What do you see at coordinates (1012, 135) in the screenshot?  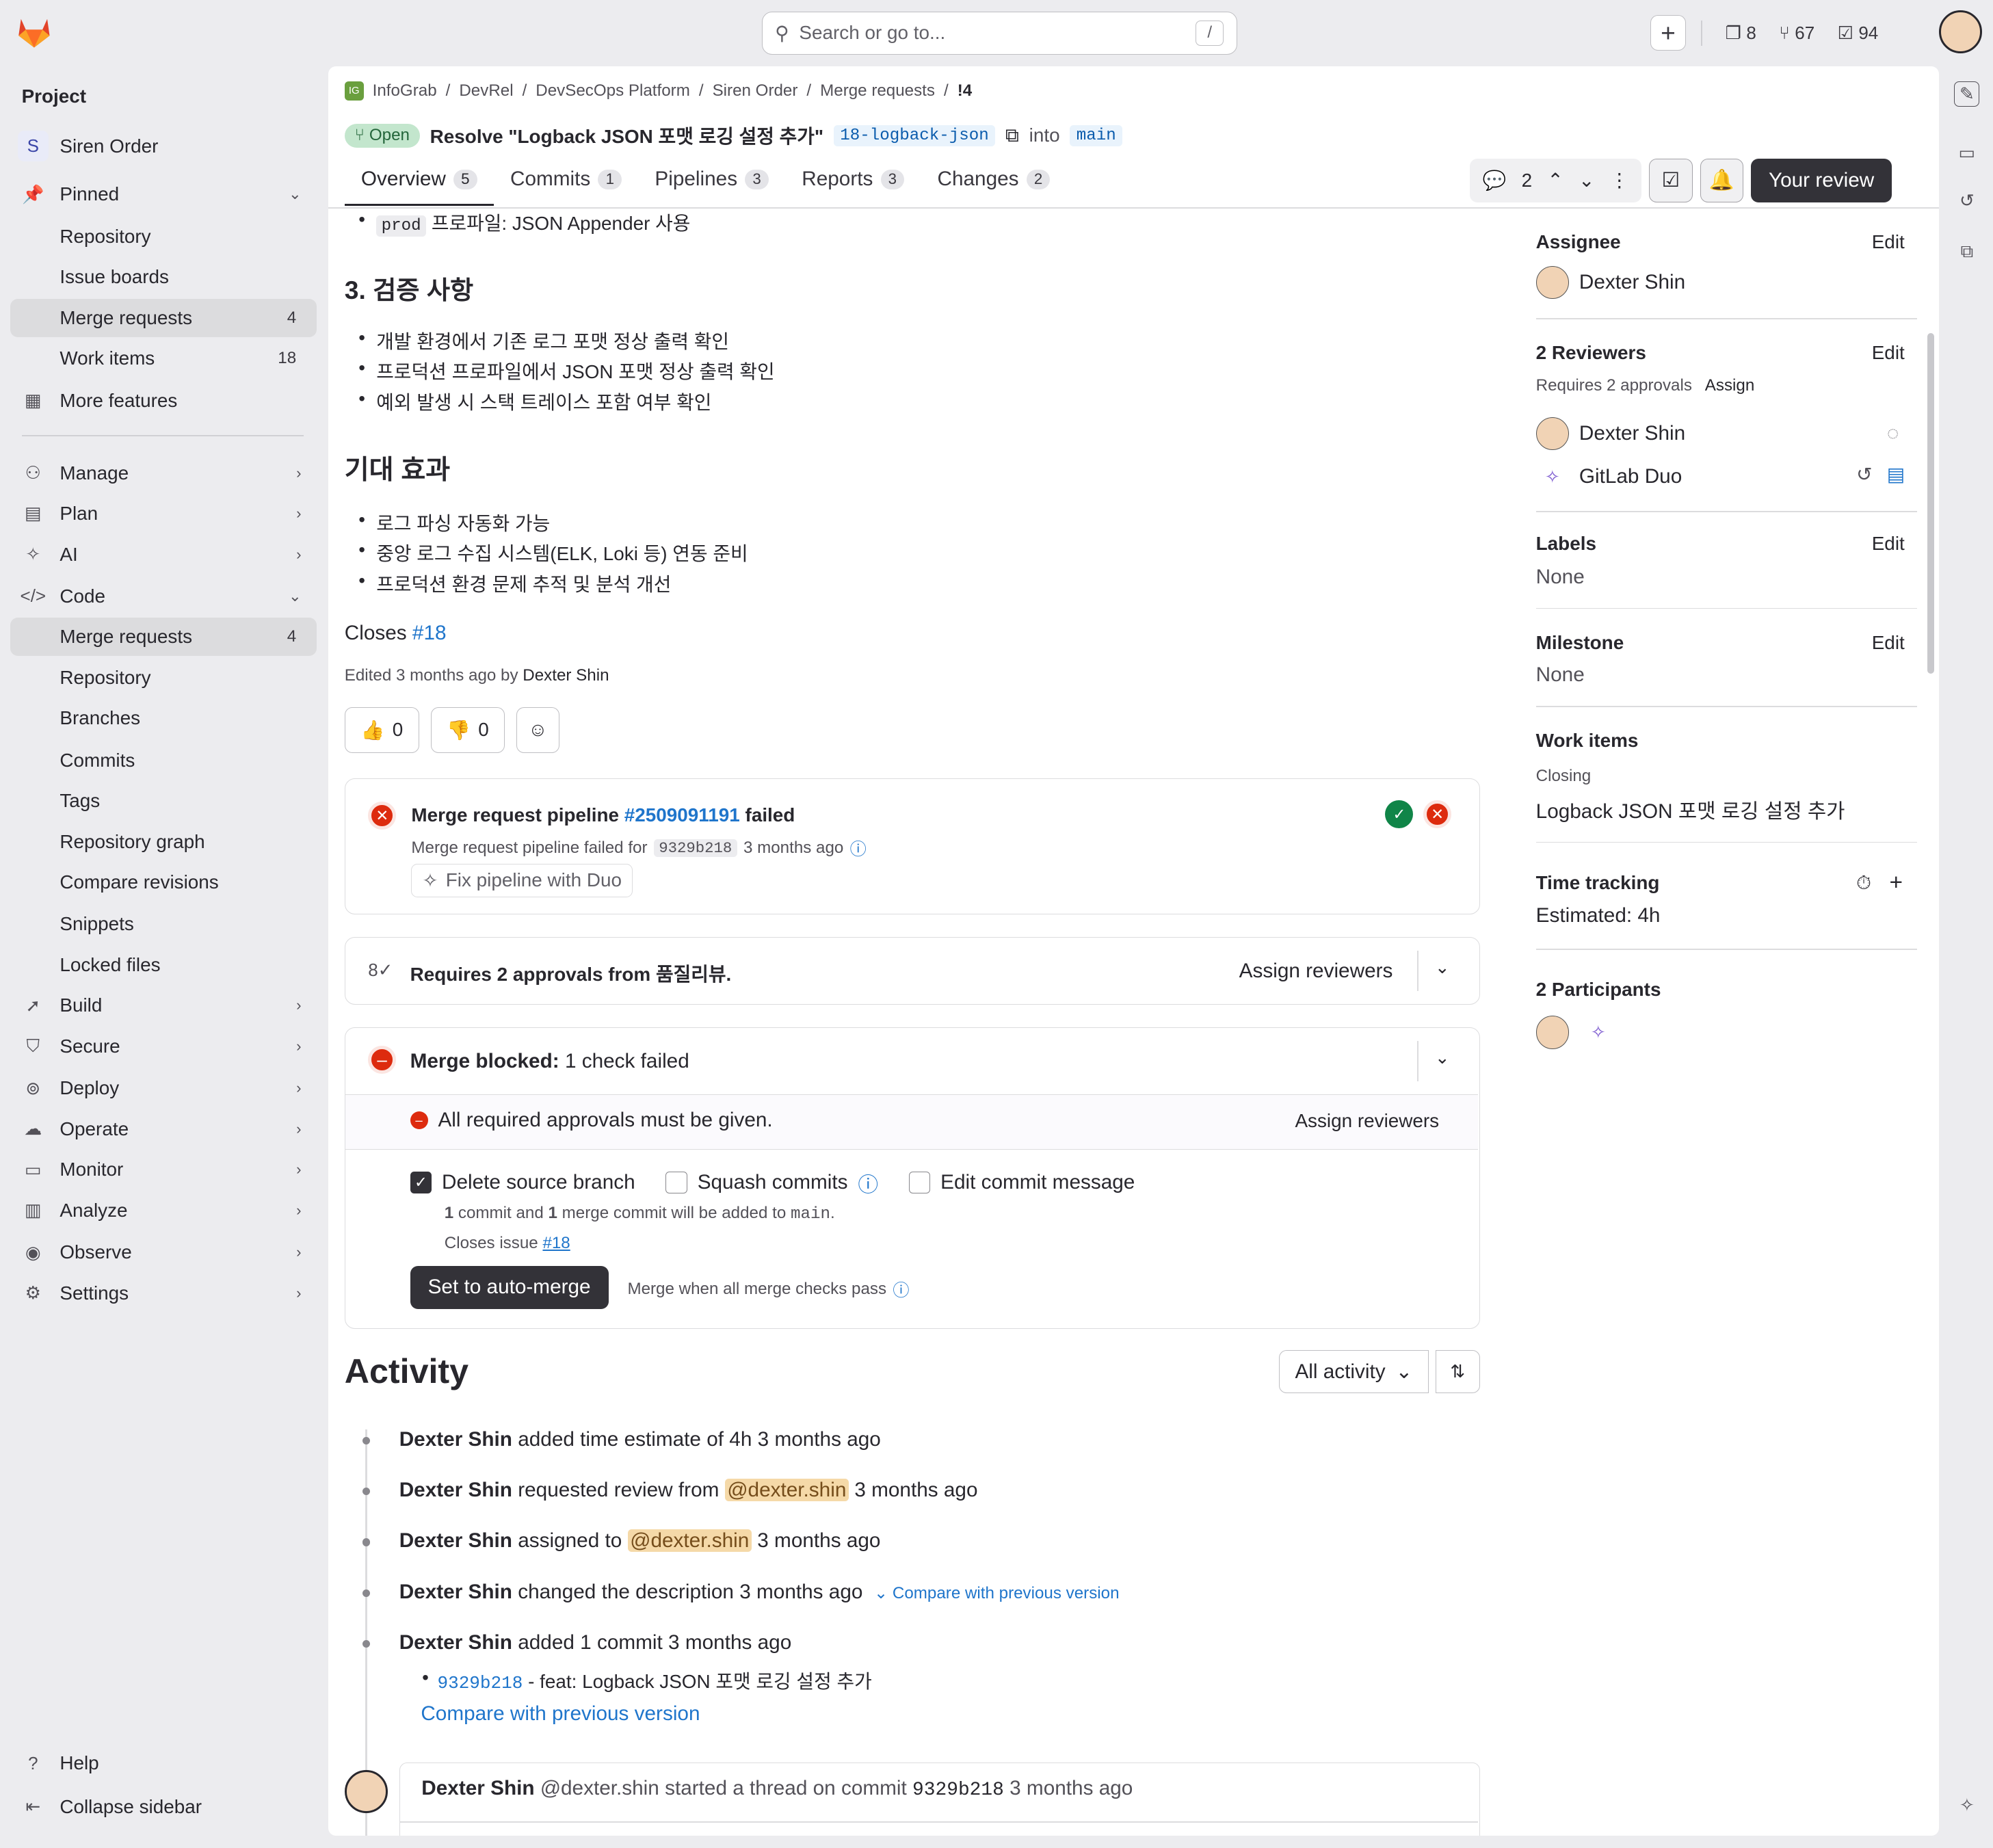 I see `copy-icon: ⧉` at bounding box center [1012, 135].